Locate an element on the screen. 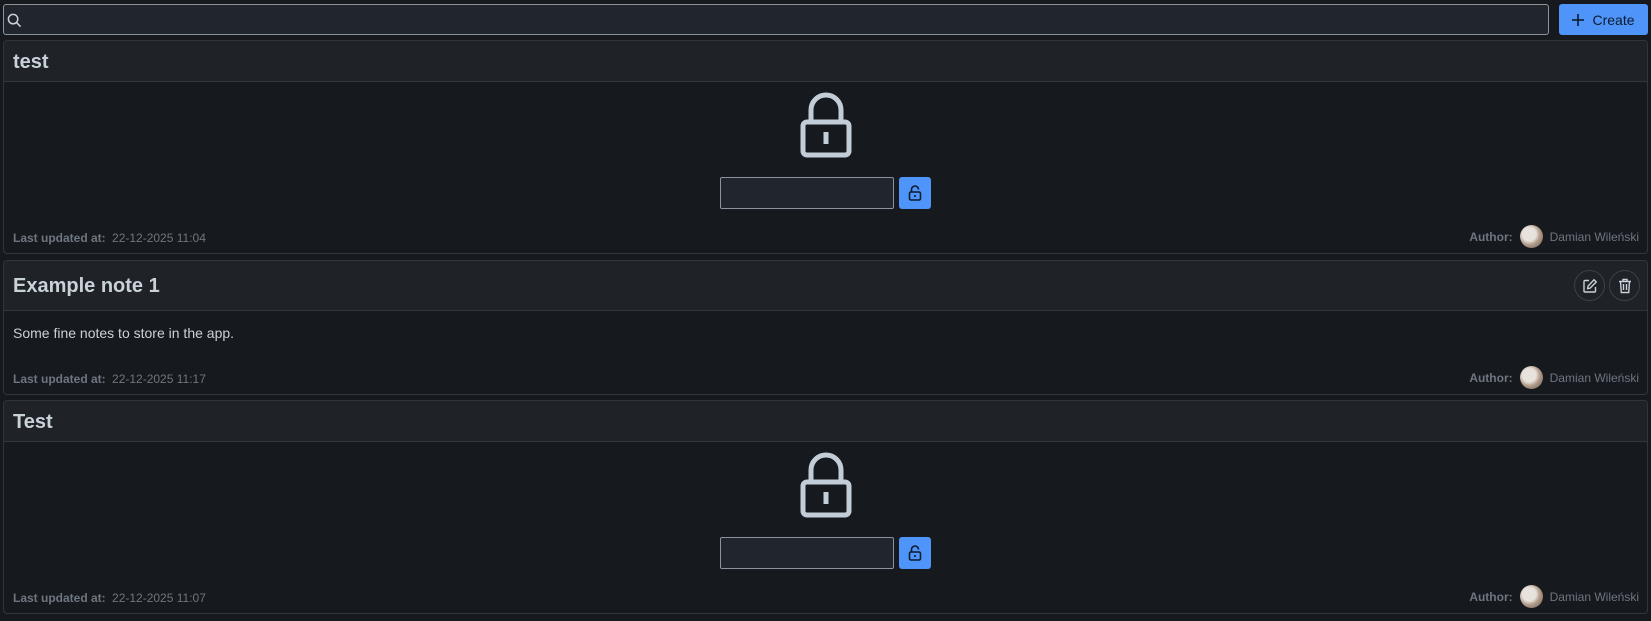 The image size is (1651, 621). note-title: test is located at coordinates (31, 62).